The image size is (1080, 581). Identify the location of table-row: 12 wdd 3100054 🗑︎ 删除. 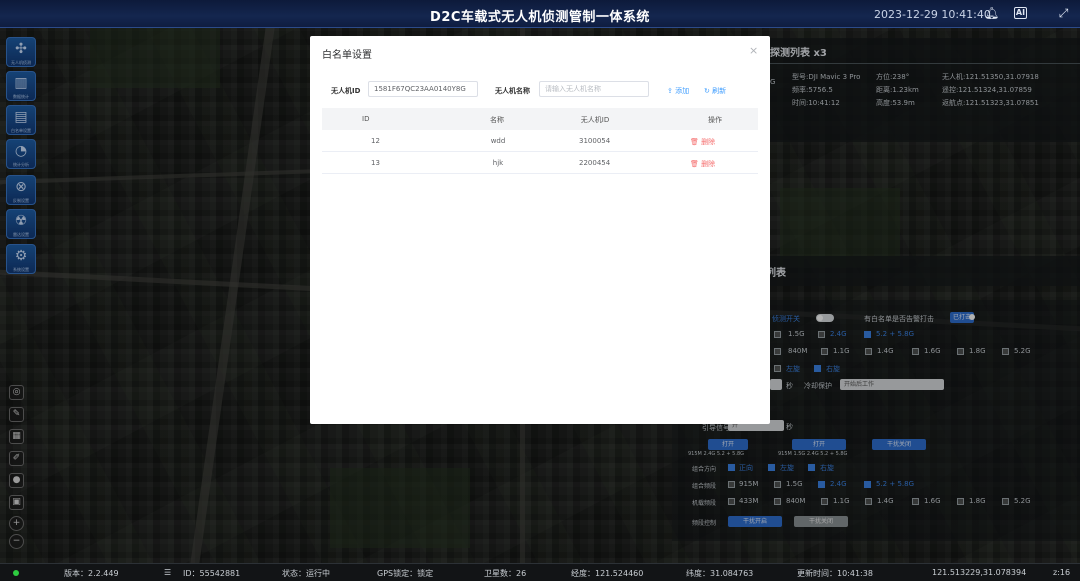
(540, 141).